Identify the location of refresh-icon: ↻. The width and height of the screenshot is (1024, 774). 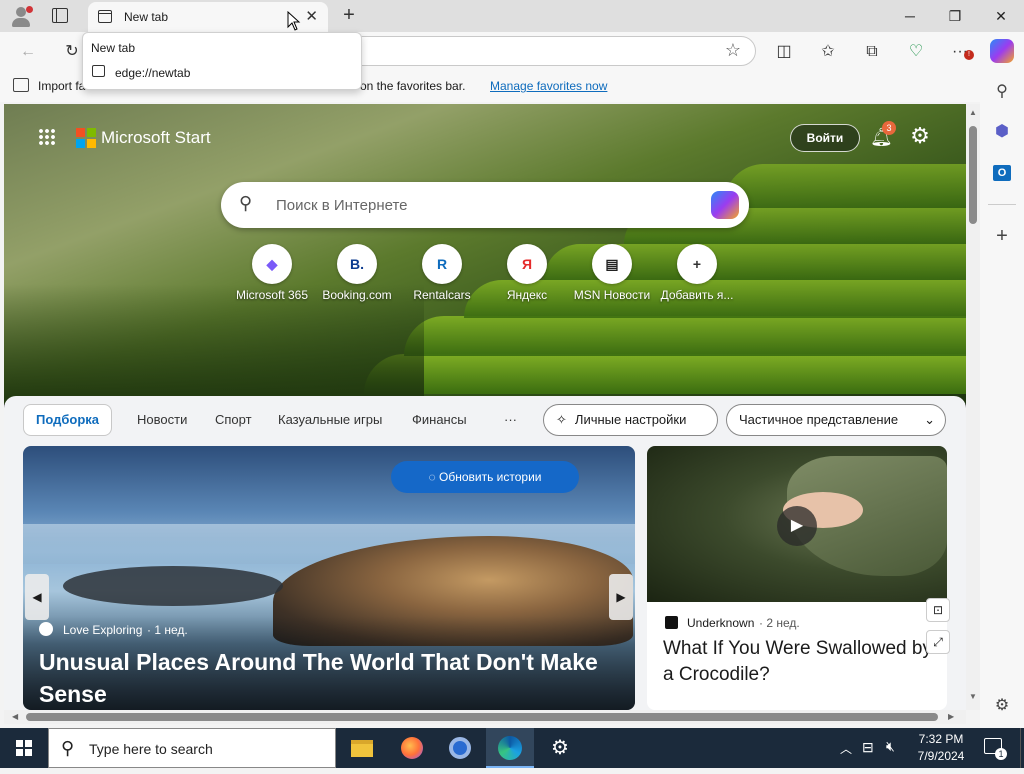
(72, 52).